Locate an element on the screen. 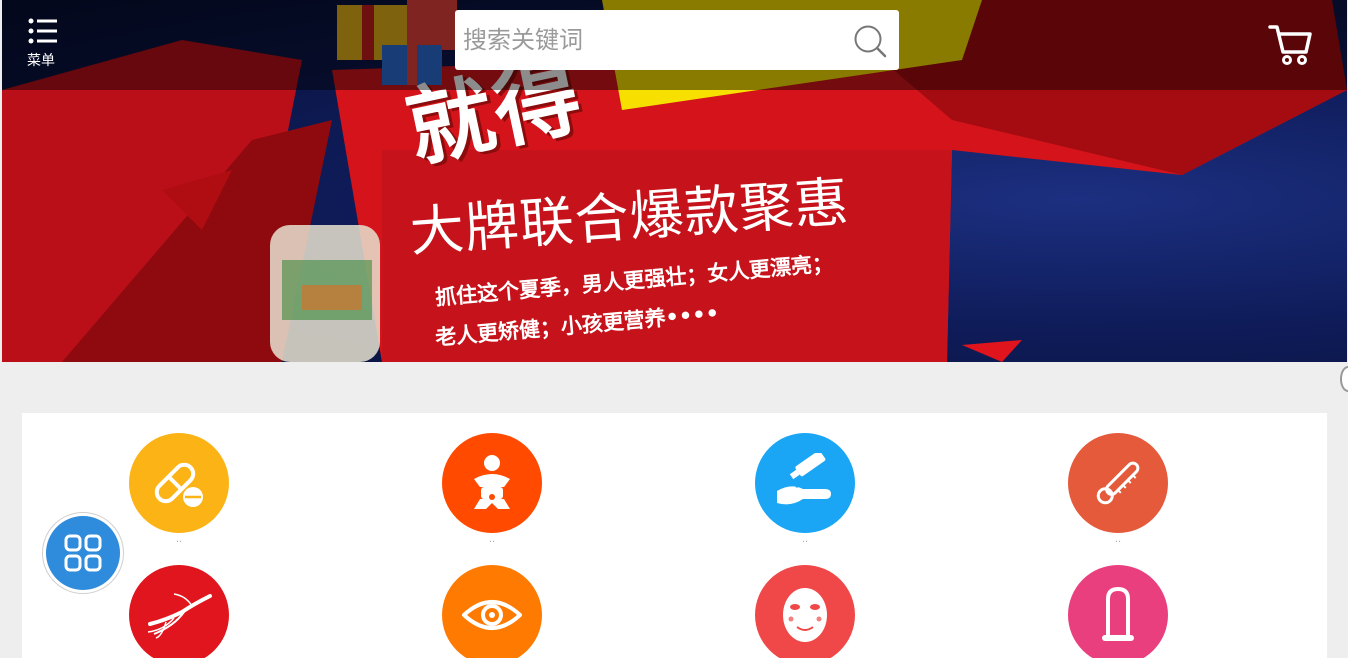 This screenshot has width=1348, height=658. category-item-skincare: ·· is located at coordinates (805, 492).